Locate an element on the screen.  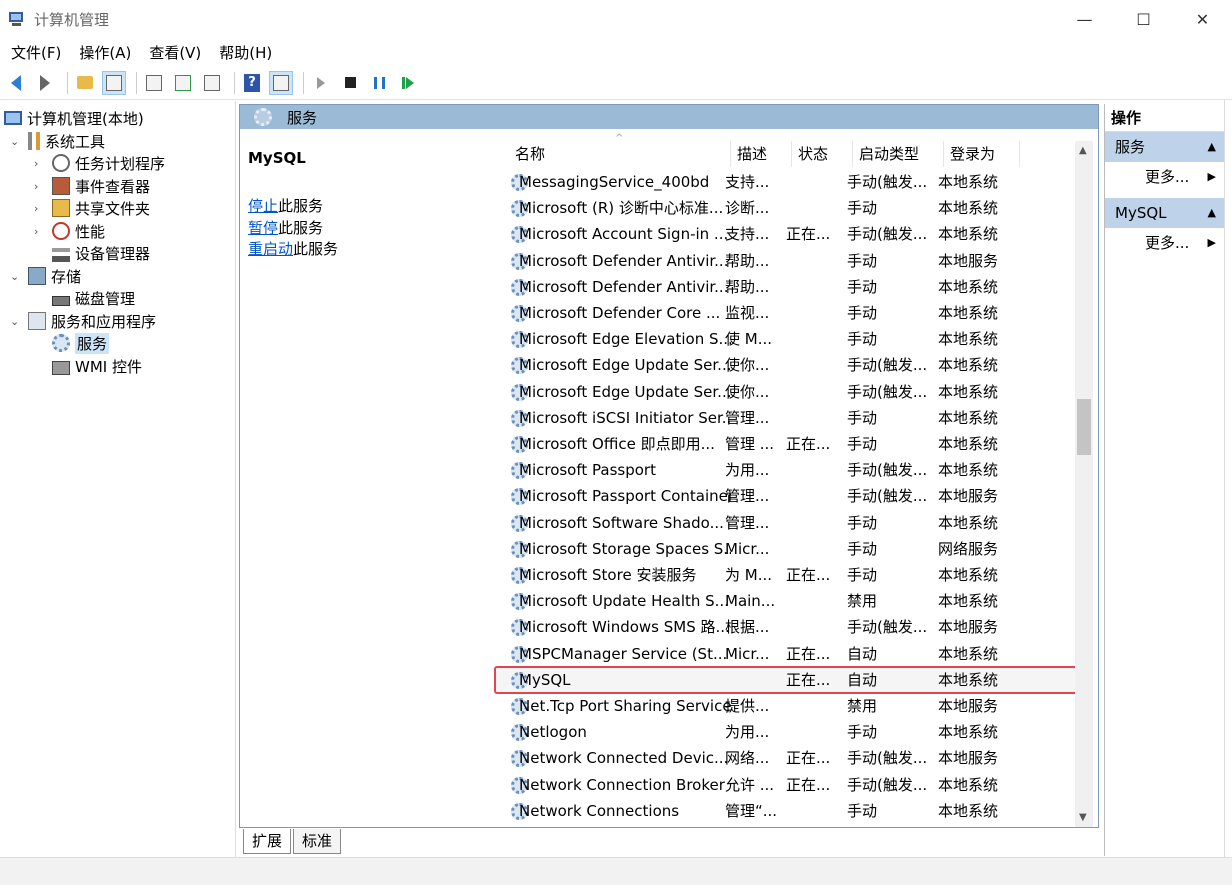
window-edge is located at coordinates (1228, 478).